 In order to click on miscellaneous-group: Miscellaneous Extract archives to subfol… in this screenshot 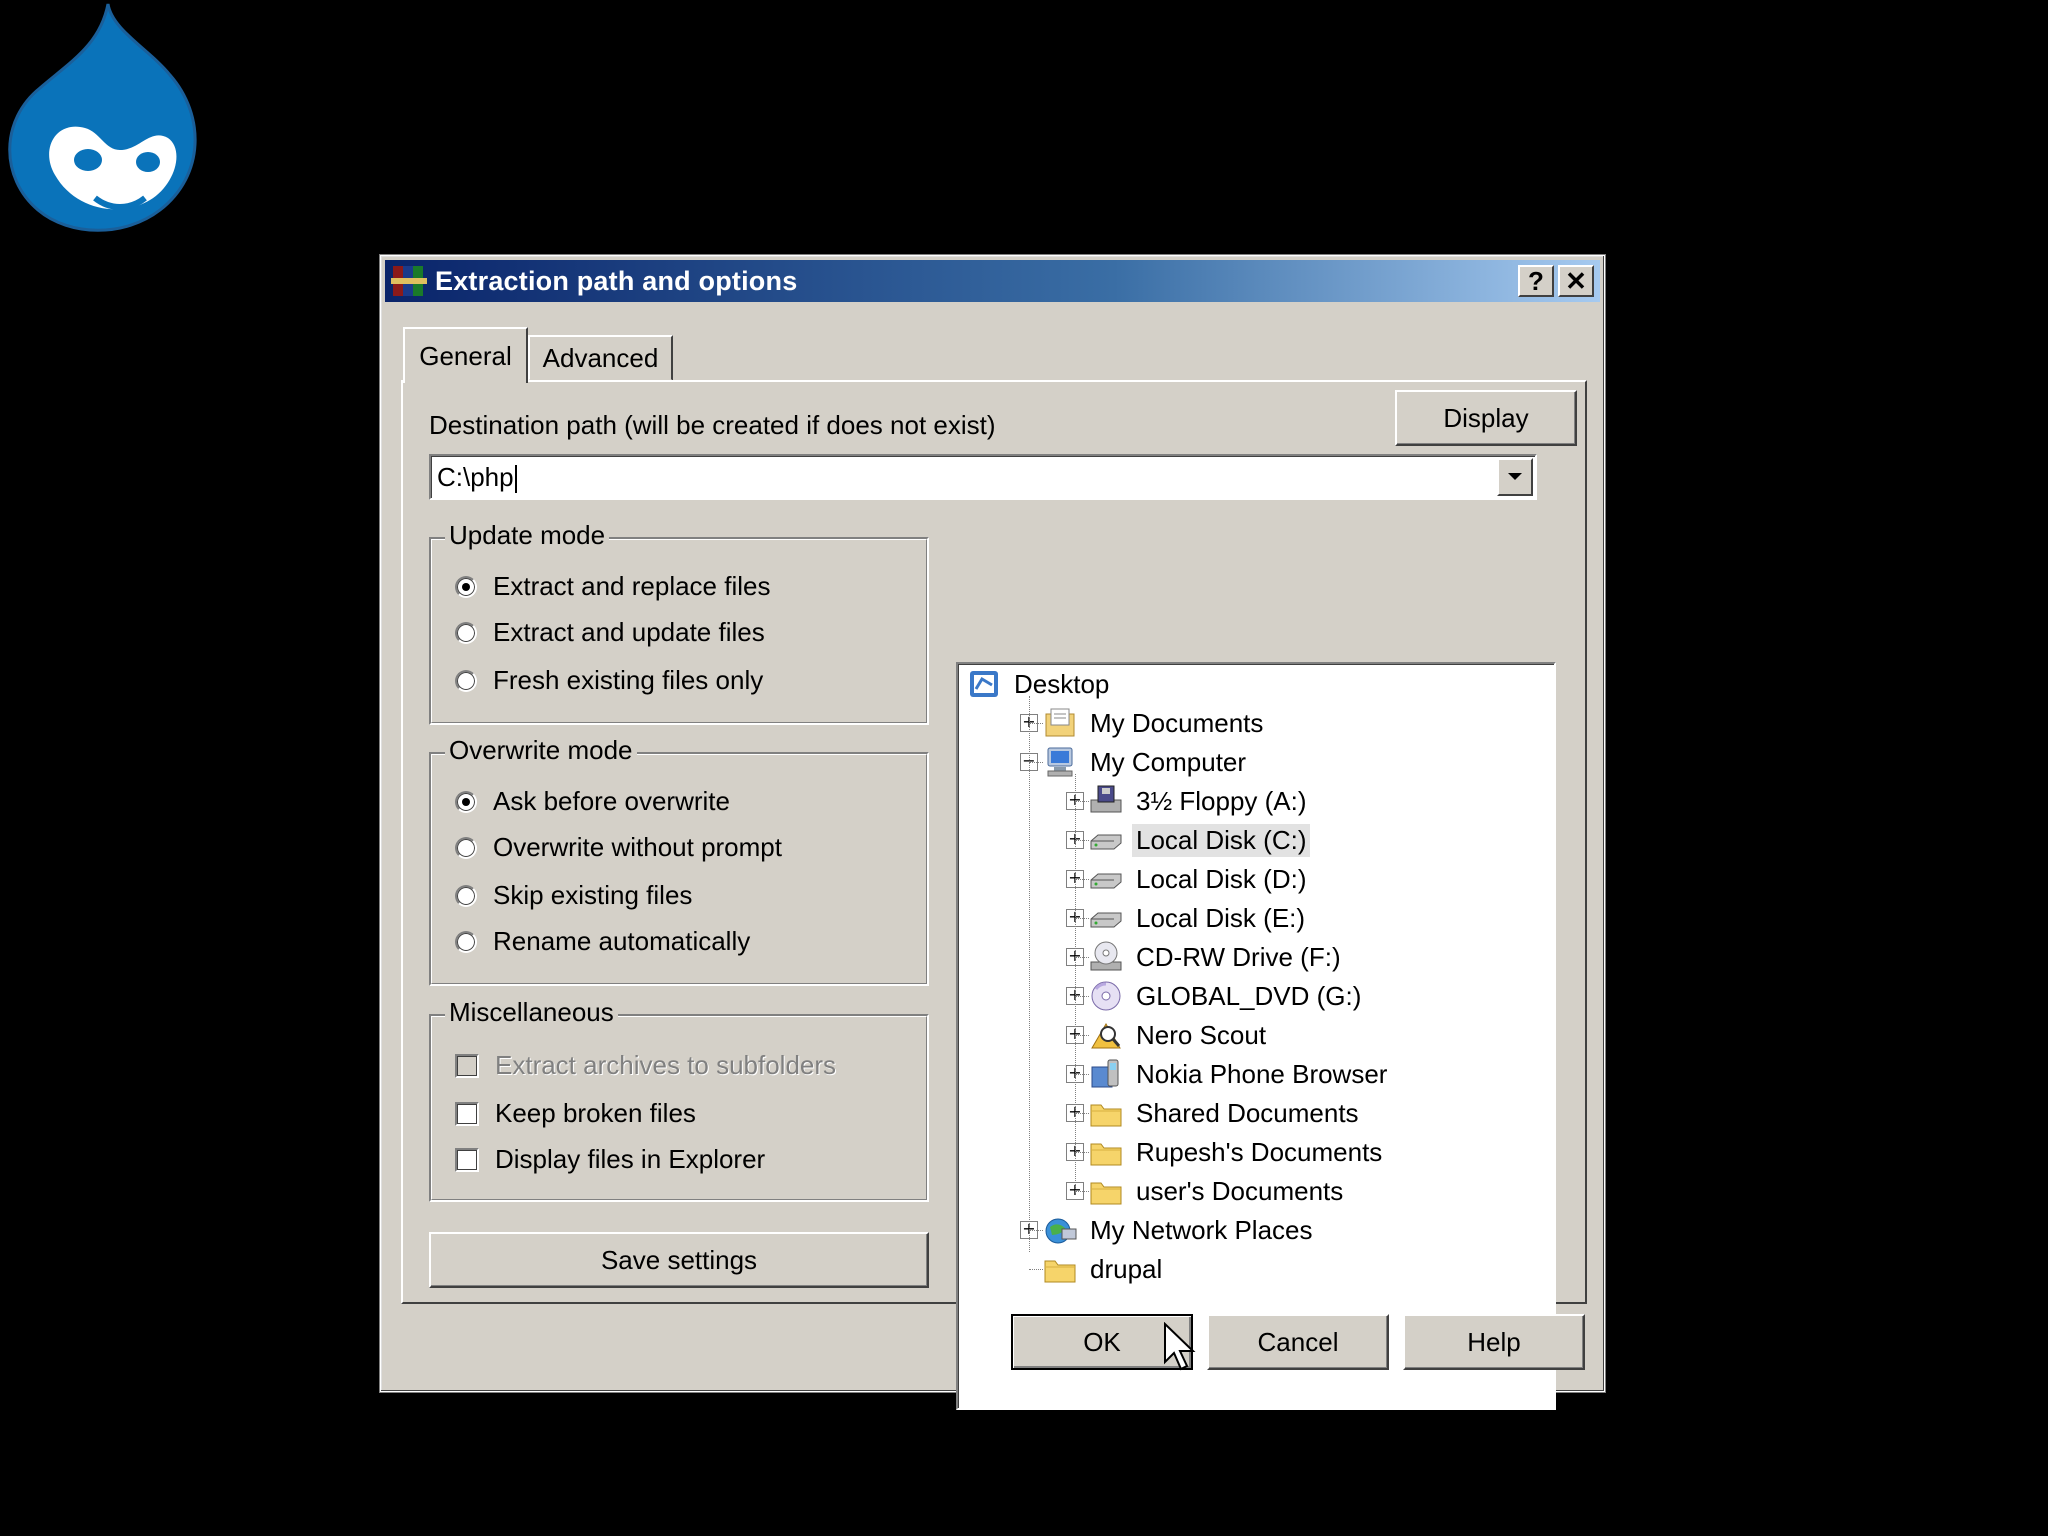, I will do `click(679, 1099)`.